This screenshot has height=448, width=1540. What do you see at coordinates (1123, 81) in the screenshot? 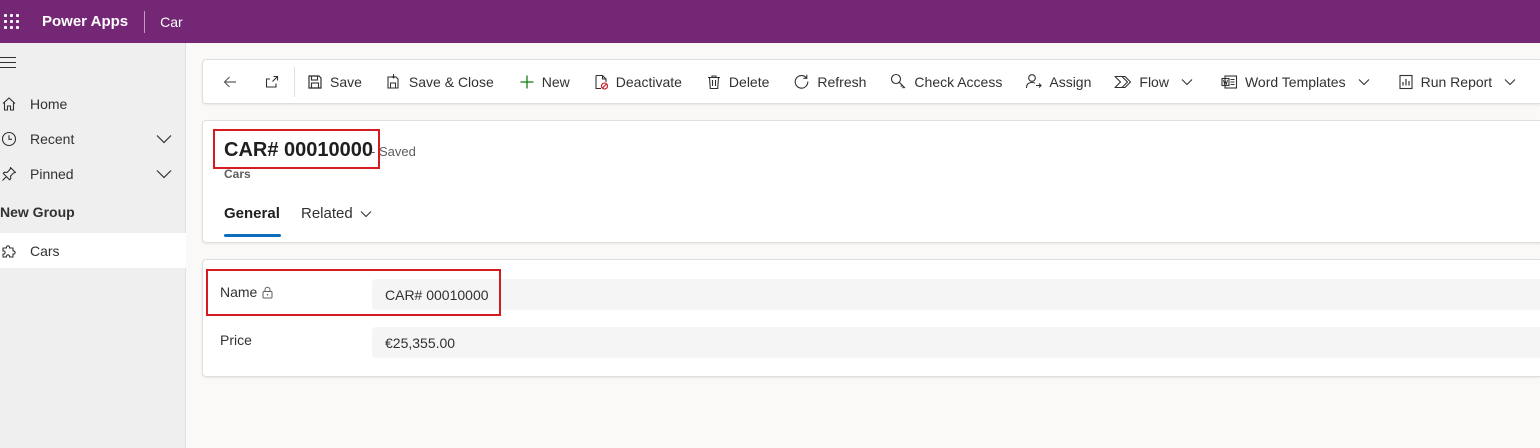
I see `flow-icon` at bounding box center [1123, 81].